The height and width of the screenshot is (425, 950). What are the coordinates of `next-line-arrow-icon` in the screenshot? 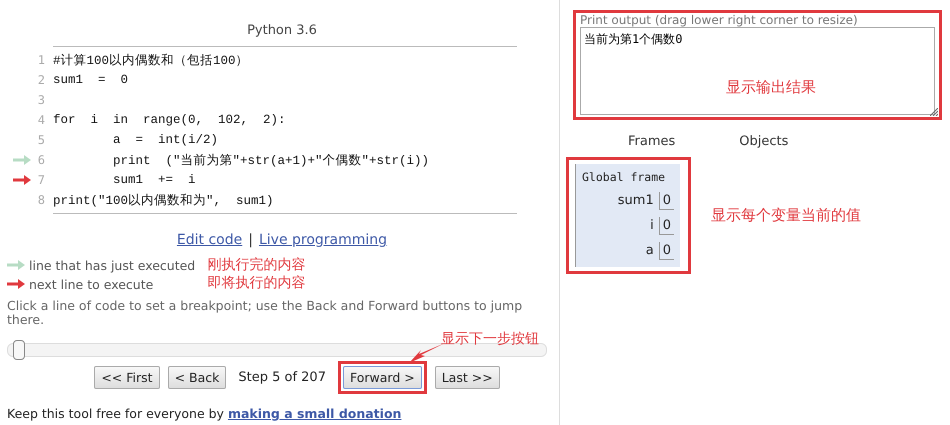 It's located at (16, 284).